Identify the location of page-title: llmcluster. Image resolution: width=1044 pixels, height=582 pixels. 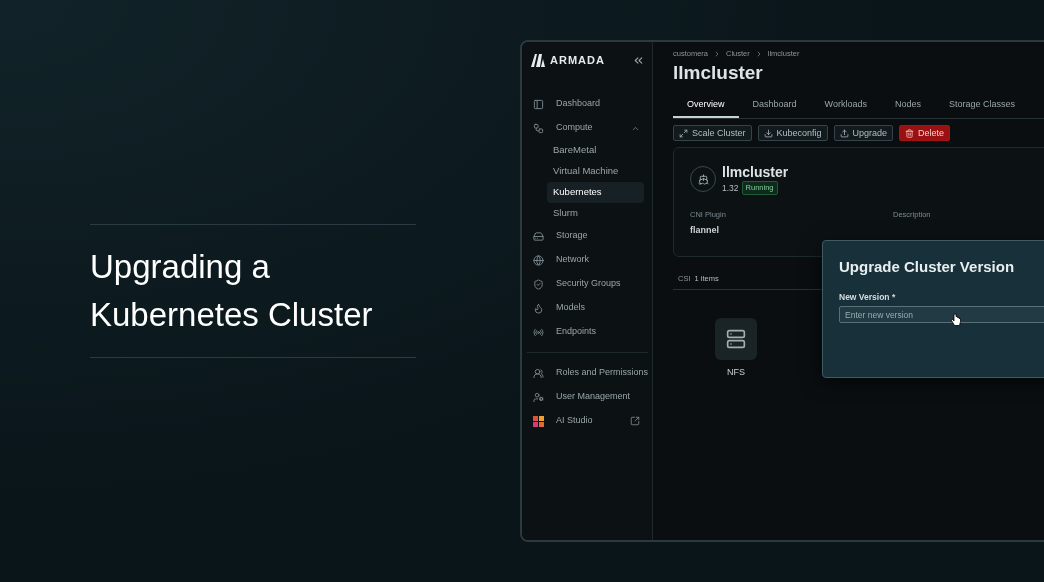
(718, 73).